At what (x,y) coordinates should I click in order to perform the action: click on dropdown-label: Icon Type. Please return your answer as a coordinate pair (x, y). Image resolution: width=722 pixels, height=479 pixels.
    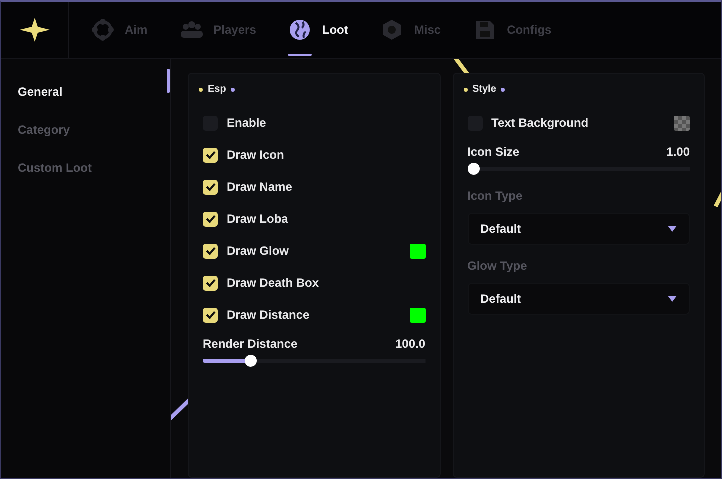
    Looking at the image, I should click on (496, 196).